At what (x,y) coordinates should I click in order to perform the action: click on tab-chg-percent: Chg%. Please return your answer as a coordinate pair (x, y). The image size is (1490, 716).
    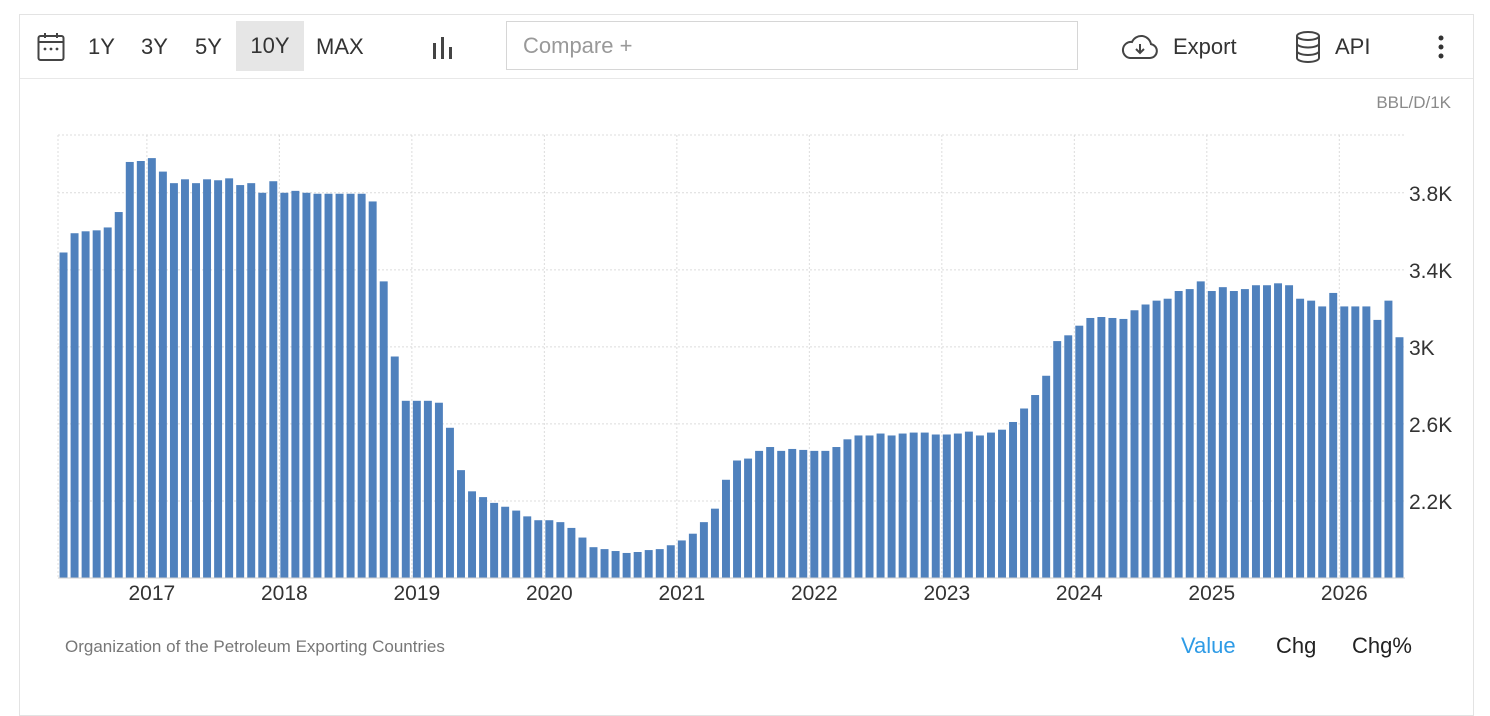
    Looking at the image, I should click on (1382, 646).